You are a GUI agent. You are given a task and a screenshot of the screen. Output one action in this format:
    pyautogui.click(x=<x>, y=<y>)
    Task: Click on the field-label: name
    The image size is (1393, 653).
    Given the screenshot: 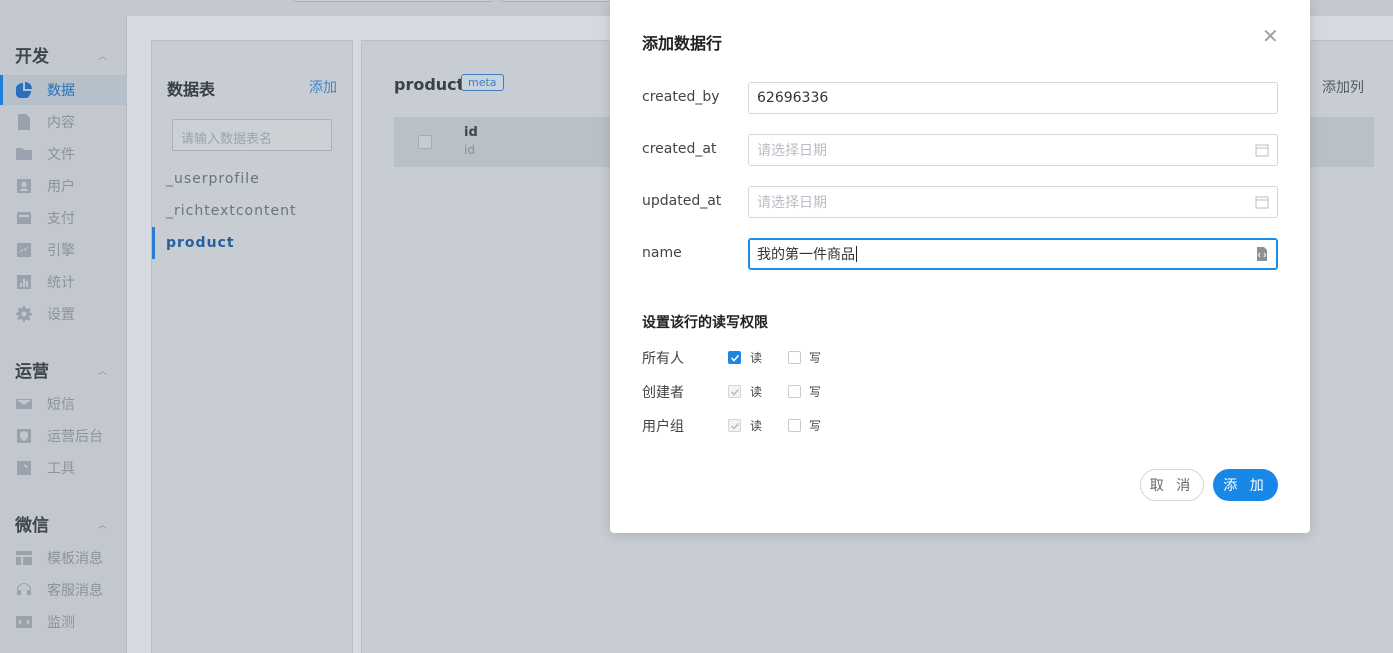 What is the action you would take?
    pyautogui.click(x=662, y=253)
    